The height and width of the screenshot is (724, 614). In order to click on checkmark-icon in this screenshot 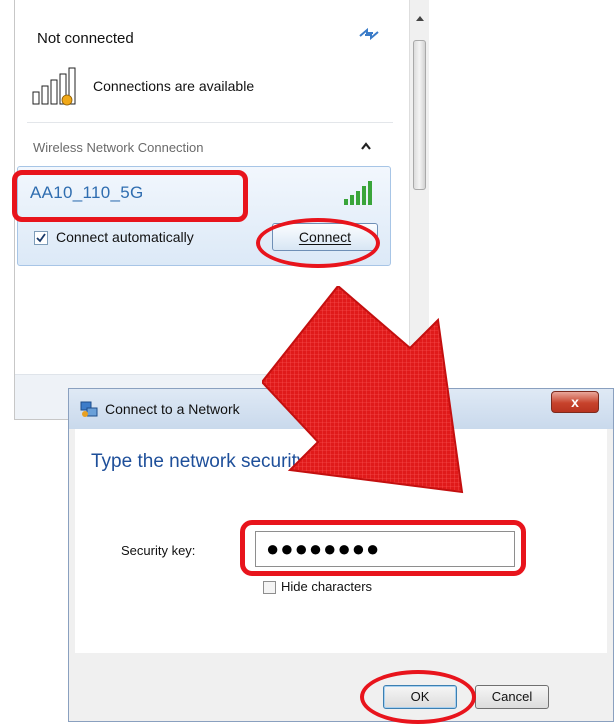, I will do `click(41, 238)`.